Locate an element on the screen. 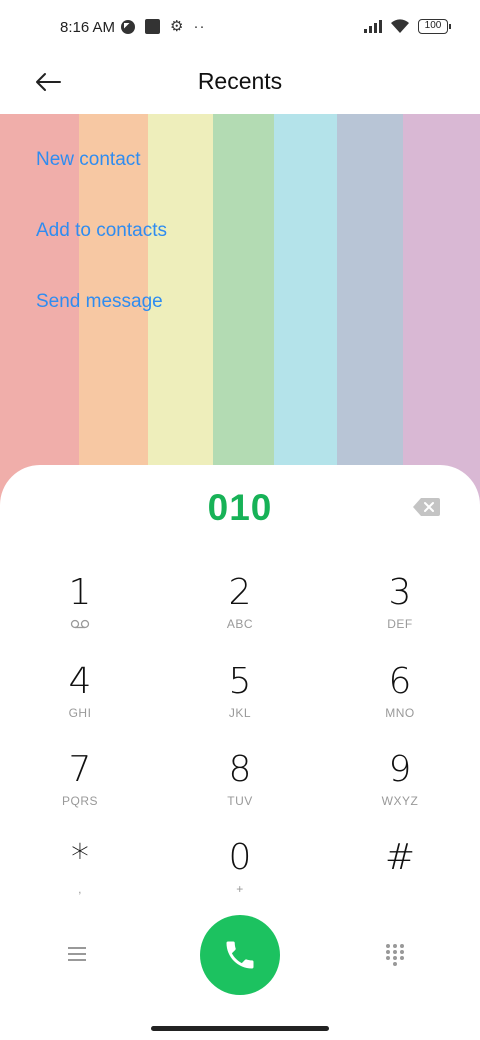 The width and height of the screenshot is (480, 1040). key-digit: 0 is located at coordinates (240, 857).